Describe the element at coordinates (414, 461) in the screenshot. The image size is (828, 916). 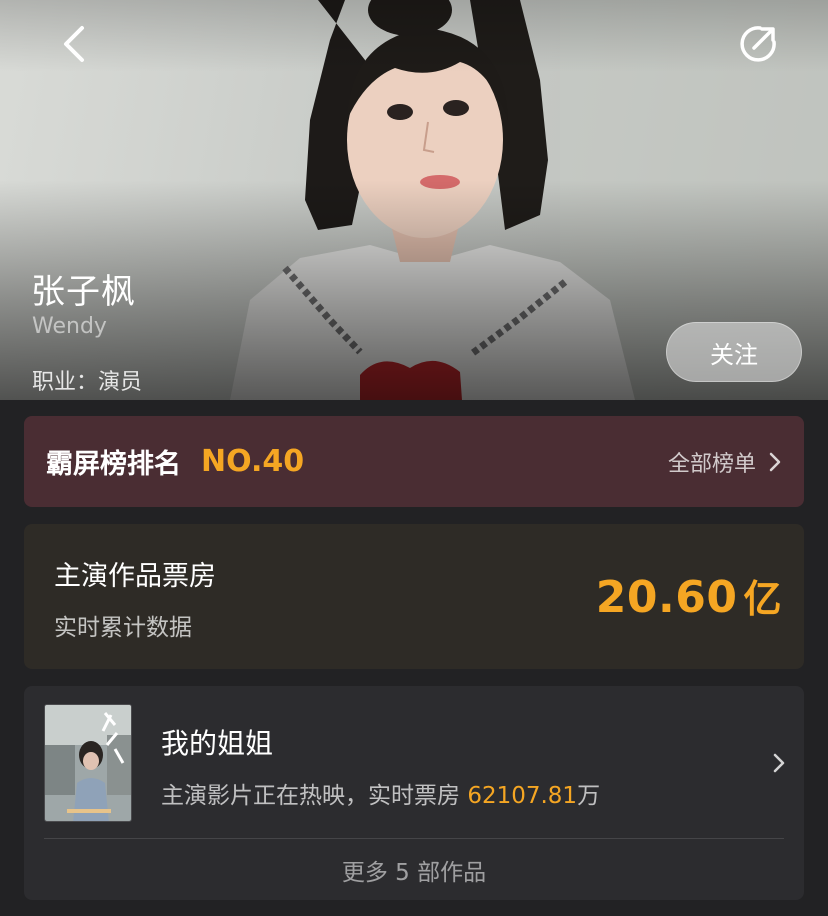
I see `rank-card: 霸屏榜排名 NO.40 全部榜单` at that location.